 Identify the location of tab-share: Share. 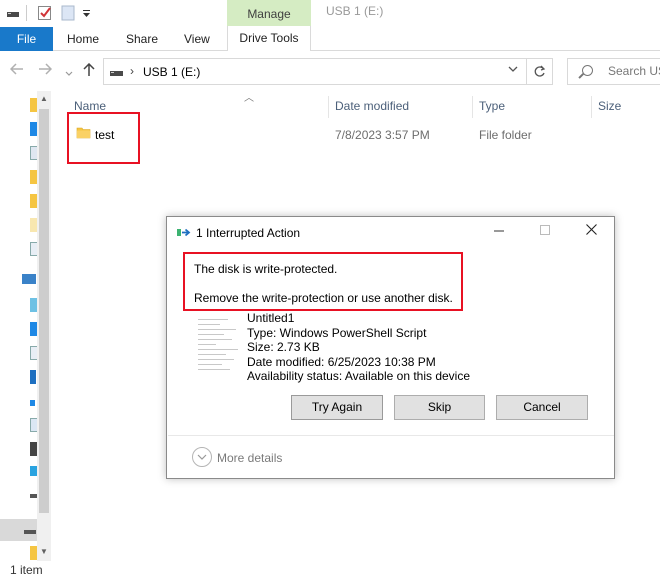
(142, 39).